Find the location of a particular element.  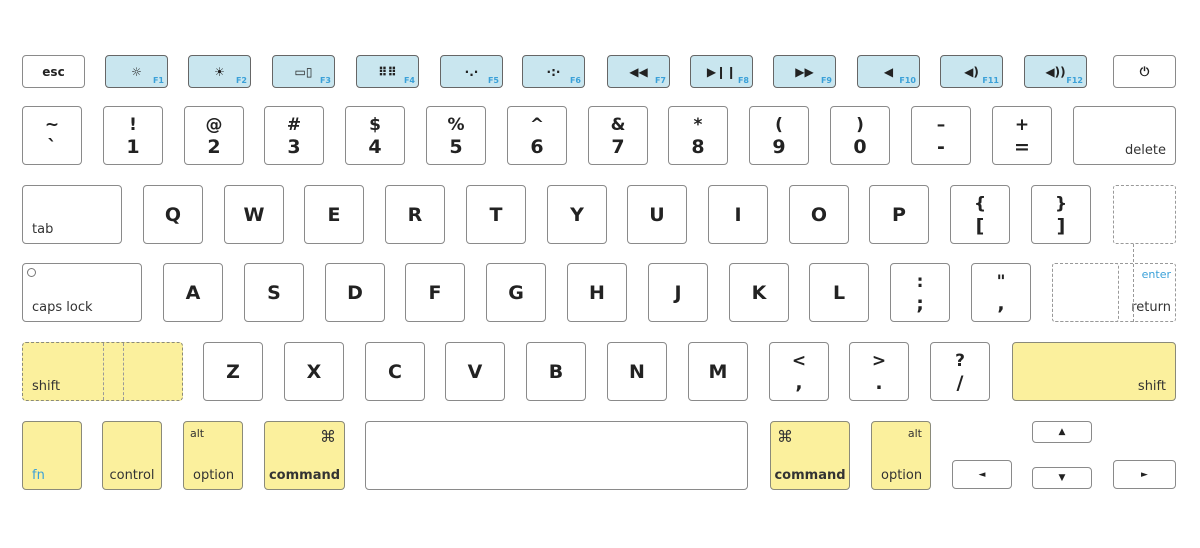

key-blank: ~ ` is located at coordinates (52, 135).